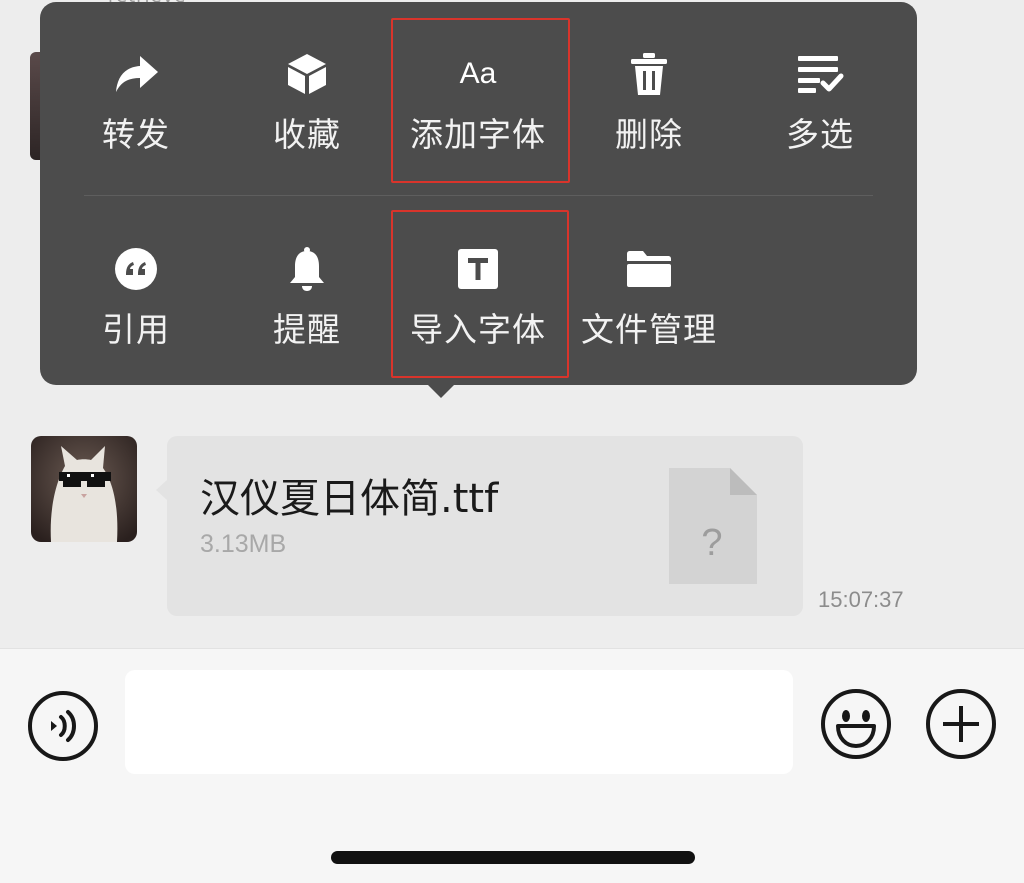 The height and width of the screenshot is (883, 1024). I want to click on menu-item-delete: 删除, so click(649, 82).